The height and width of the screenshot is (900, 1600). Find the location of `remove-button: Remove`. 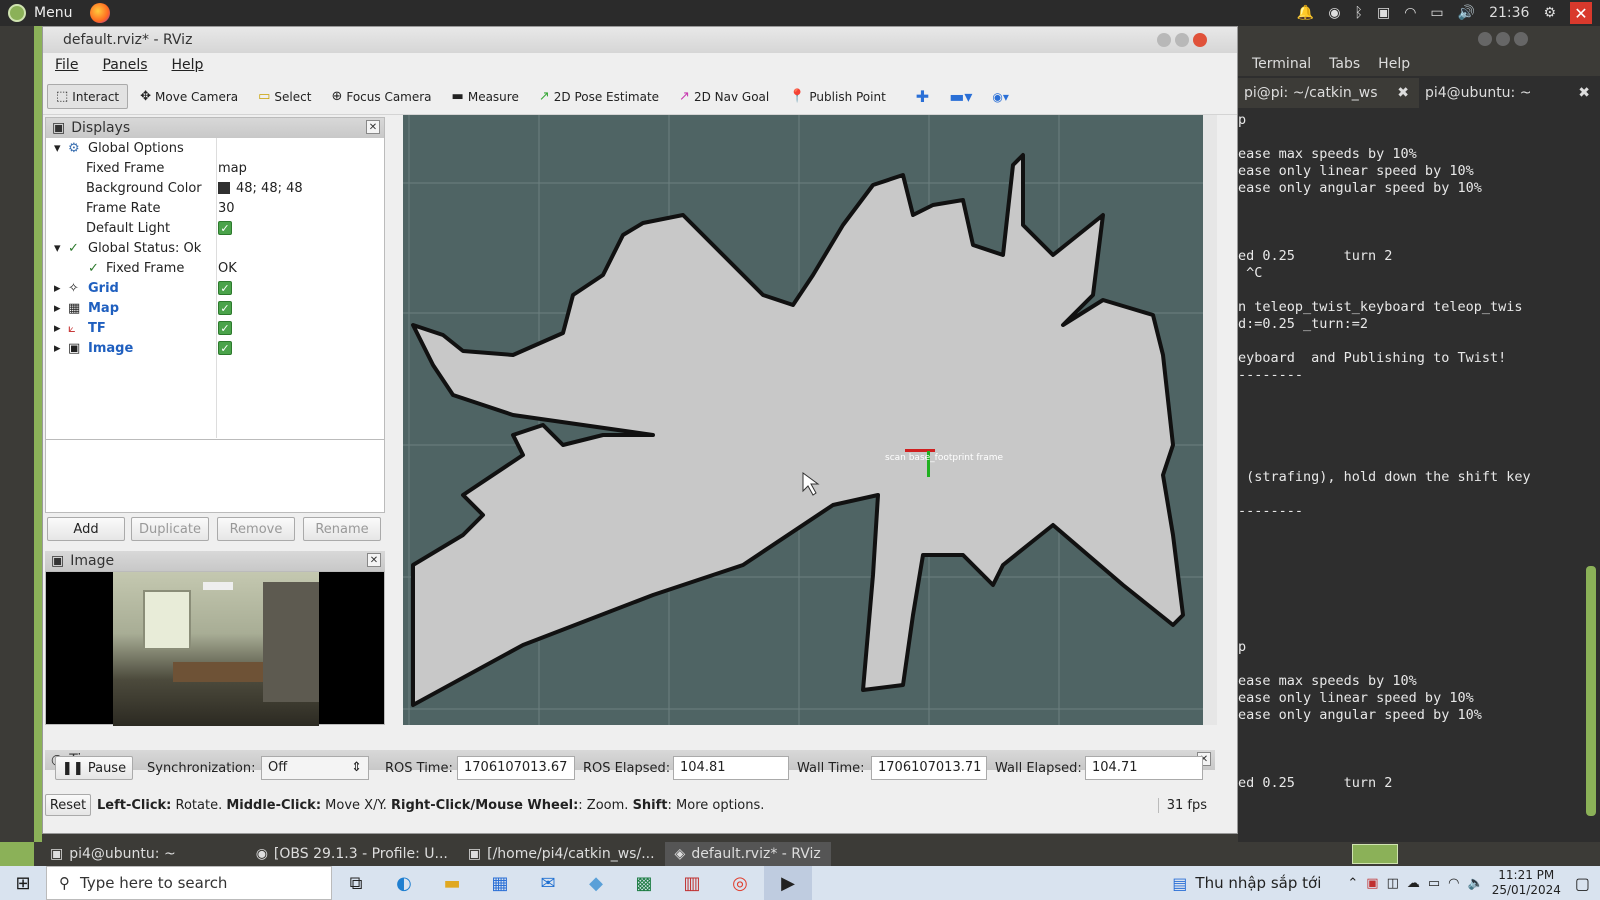

remove-button: Remove is located at coordinates (256, 529).